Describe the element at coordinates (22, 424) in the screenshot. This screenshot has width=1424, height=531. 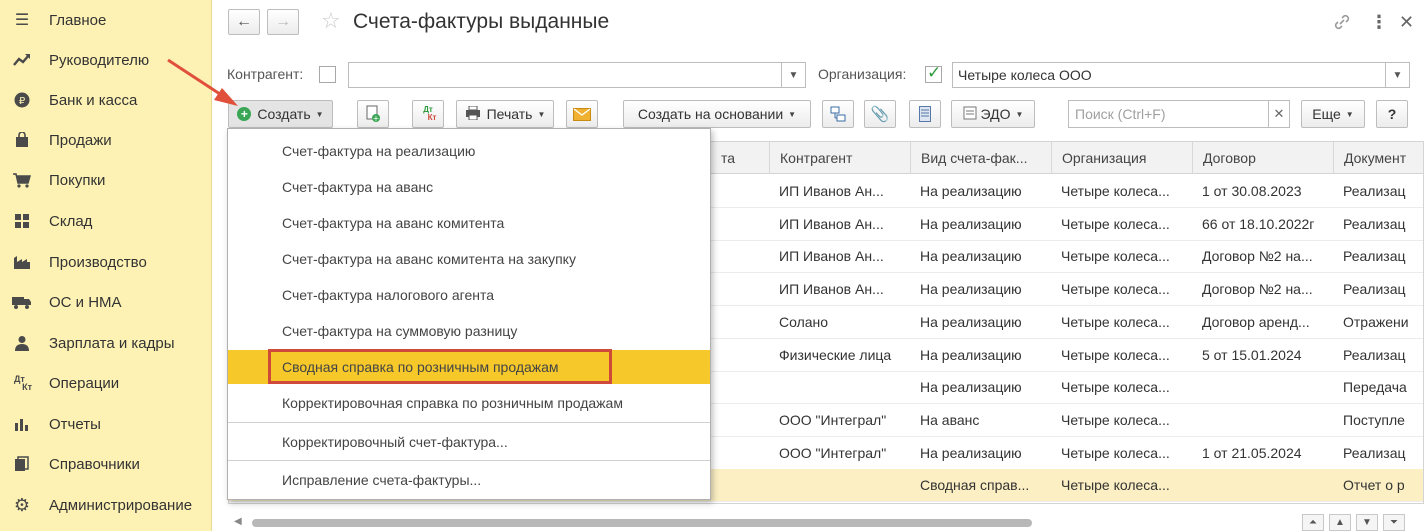
I see `bar-chart-icon` at that location.